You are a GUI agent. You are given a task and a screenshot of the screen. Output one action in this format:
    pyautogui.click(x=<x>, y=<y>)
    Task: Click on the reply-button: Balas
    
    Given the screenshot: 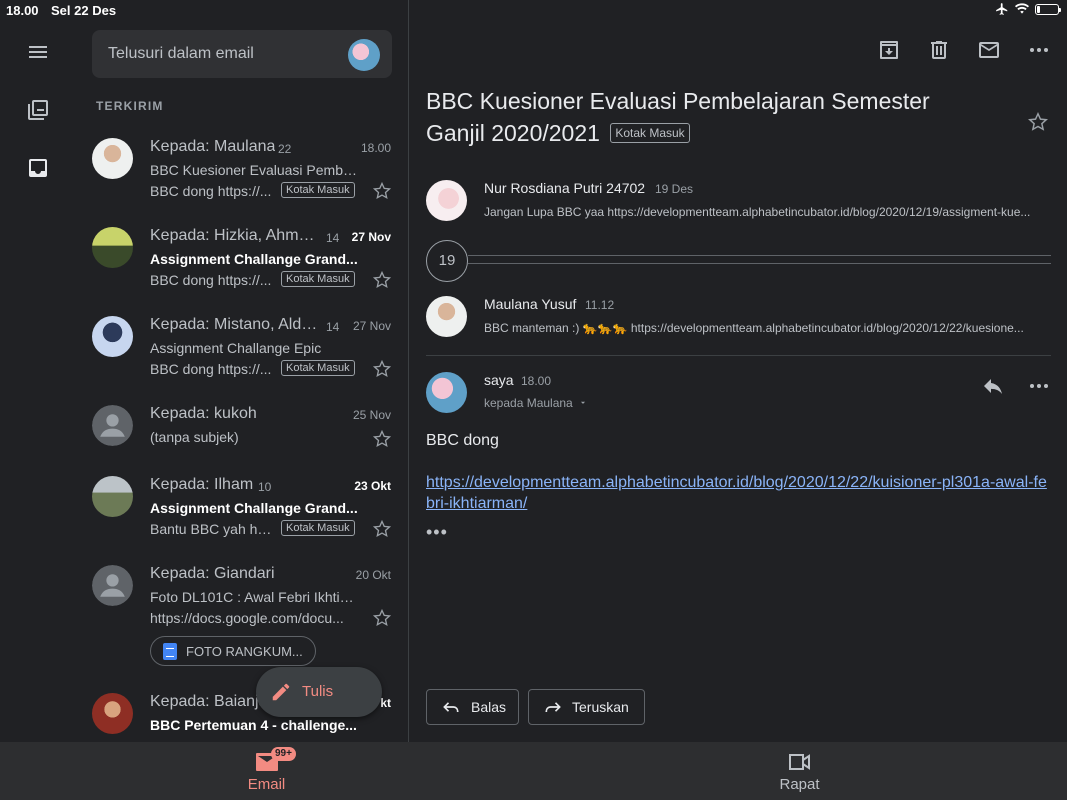 What is the action you would take?
    pyautogui.click(x=472, y=707)
    